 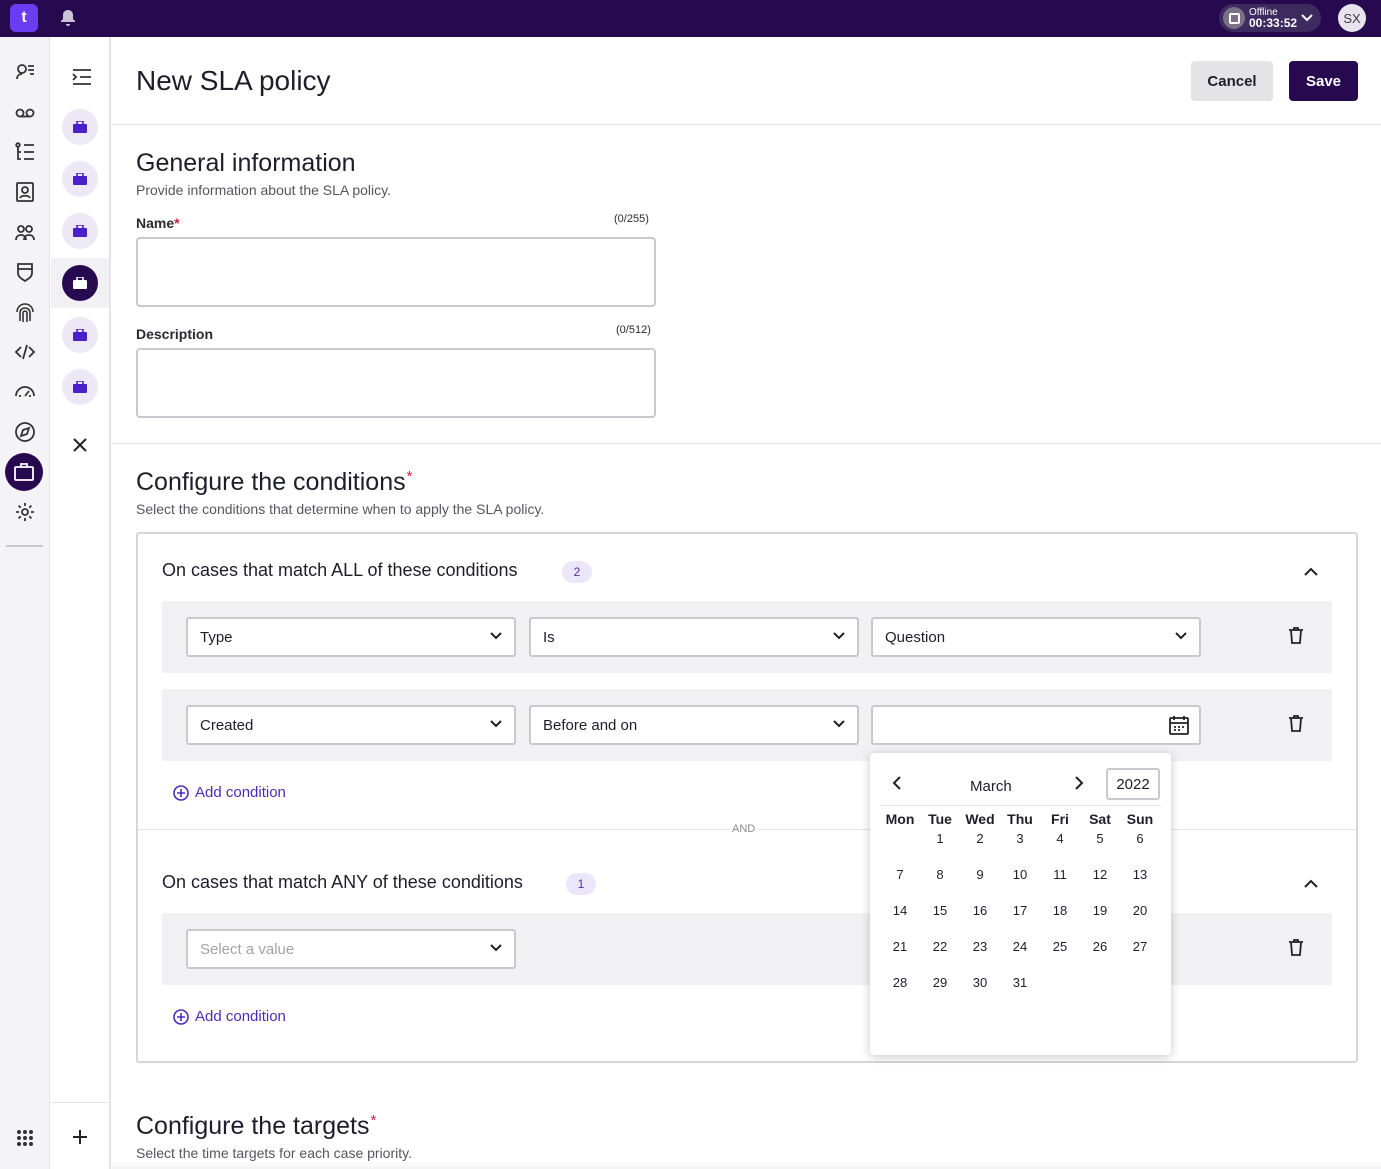 What do you see at coordinates (396, 383) in the screenshot?
I see `description-field` at bounding box center [396, 383].